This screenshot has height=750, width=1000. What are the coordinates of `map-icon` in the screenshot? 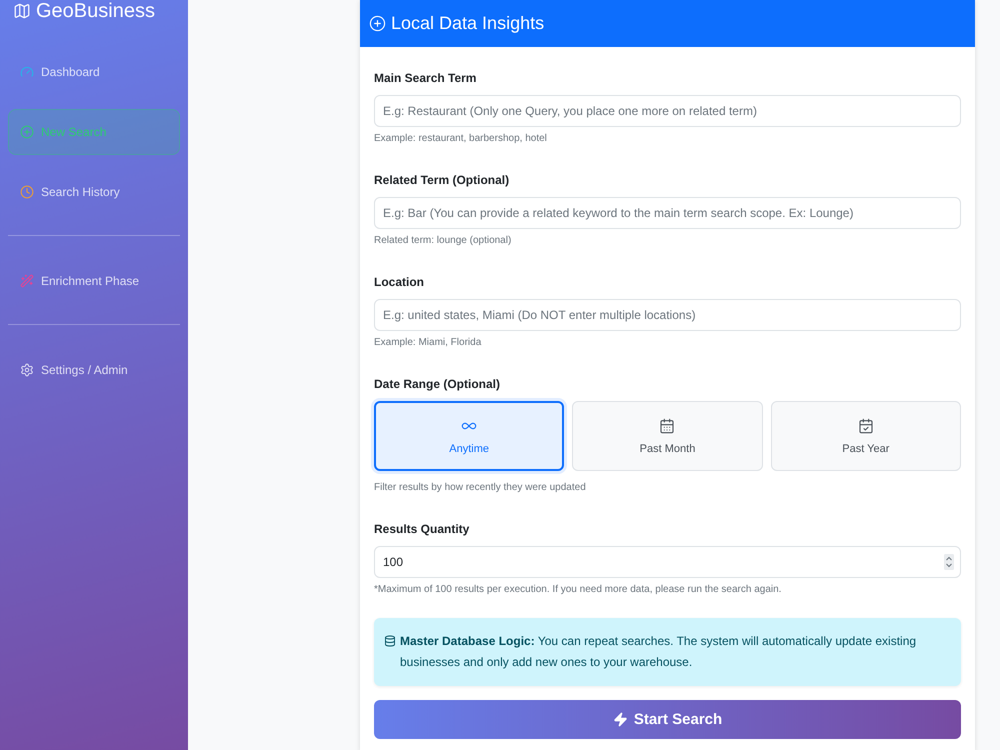 It's located at (22, 11).